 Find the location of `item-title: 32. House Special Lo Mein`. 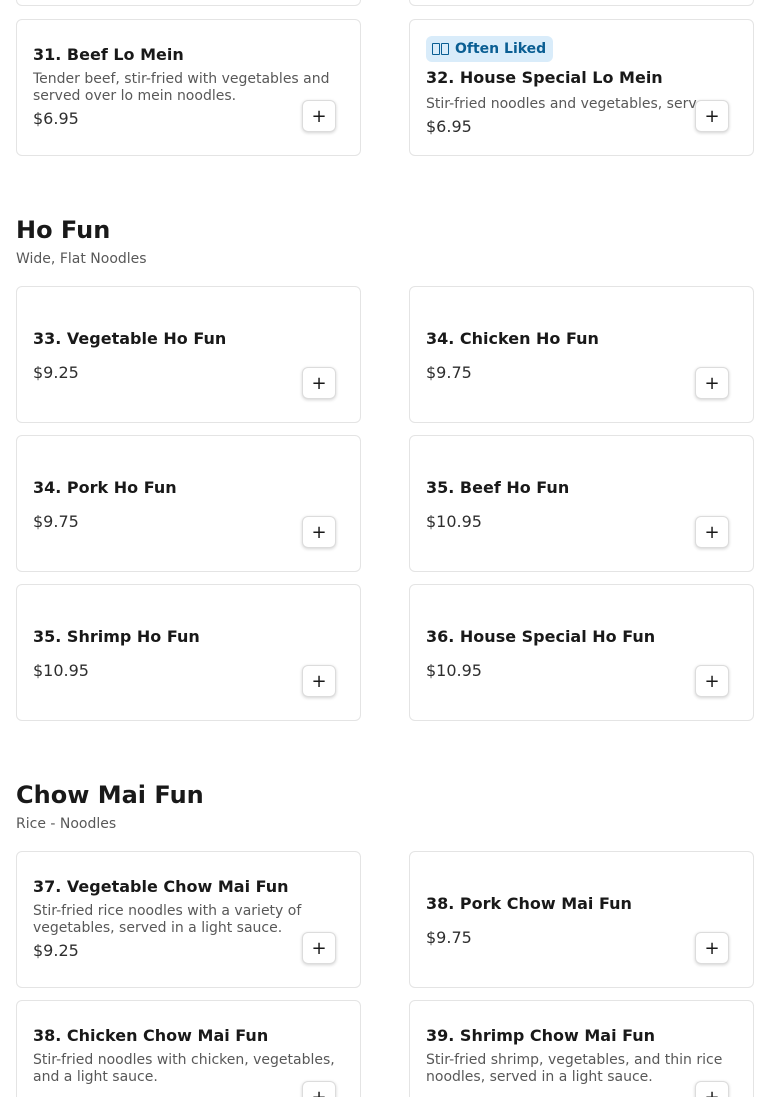

item-title: 32. House Special Lo Mein is located at coordinates (544, 77).